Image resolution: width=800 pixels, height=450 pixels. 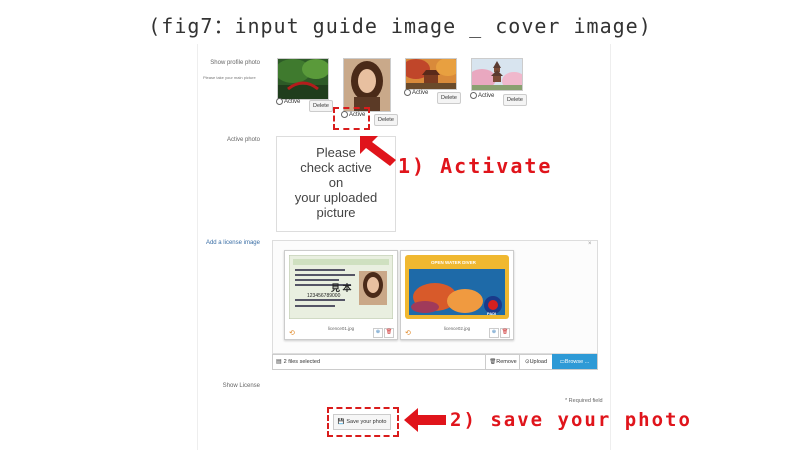 I want to click on red-left-arrow-icon, so click(x=425, y=420).